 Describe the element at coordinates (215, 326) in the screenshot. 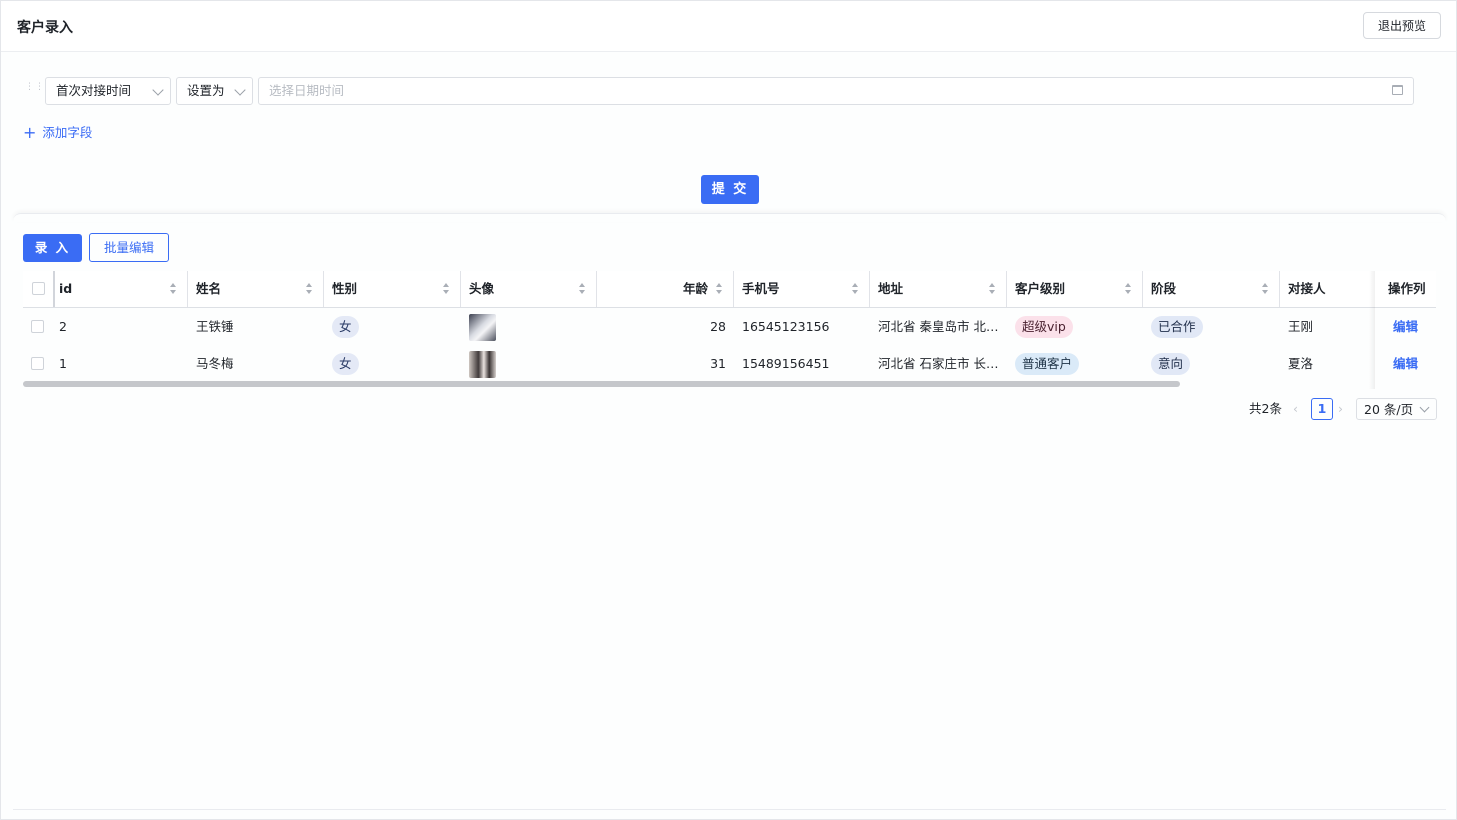

I see `cell-name: 王铁锤` at that location.